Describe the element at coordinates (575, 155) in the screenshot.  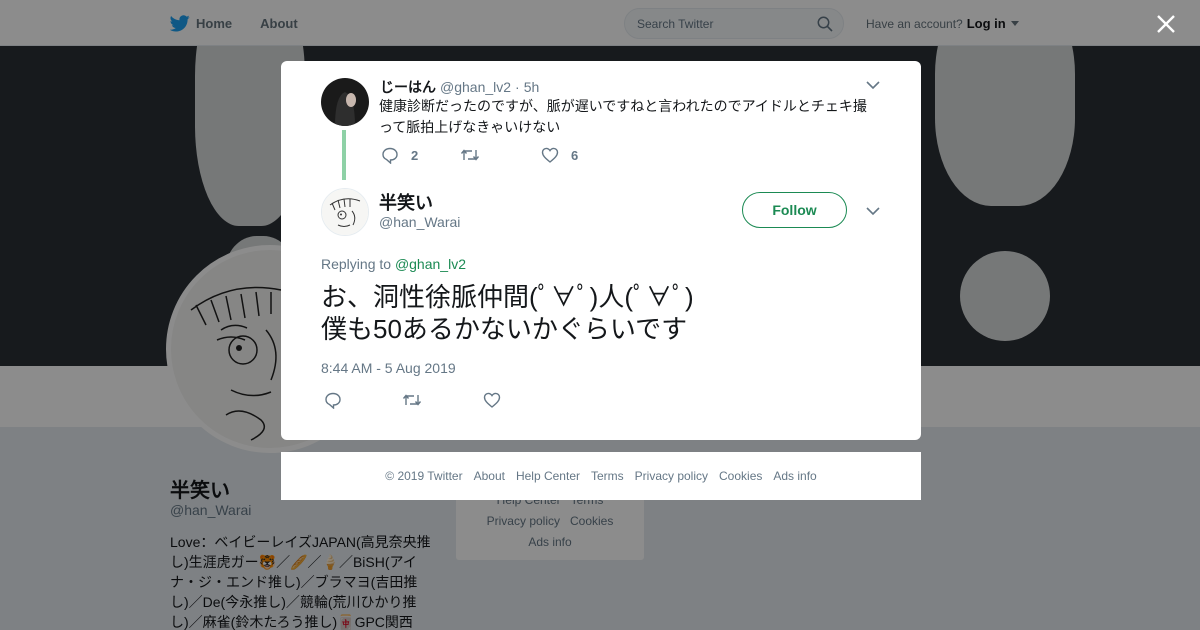
I see `parent-like-count: 6` at that location.